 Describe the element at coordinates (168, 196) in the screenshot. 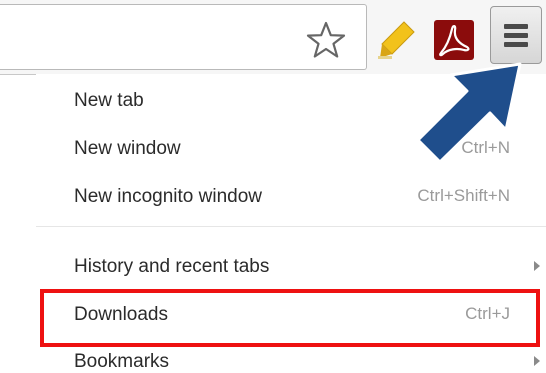

I see `menu-item-label: New incognito window` at that location.